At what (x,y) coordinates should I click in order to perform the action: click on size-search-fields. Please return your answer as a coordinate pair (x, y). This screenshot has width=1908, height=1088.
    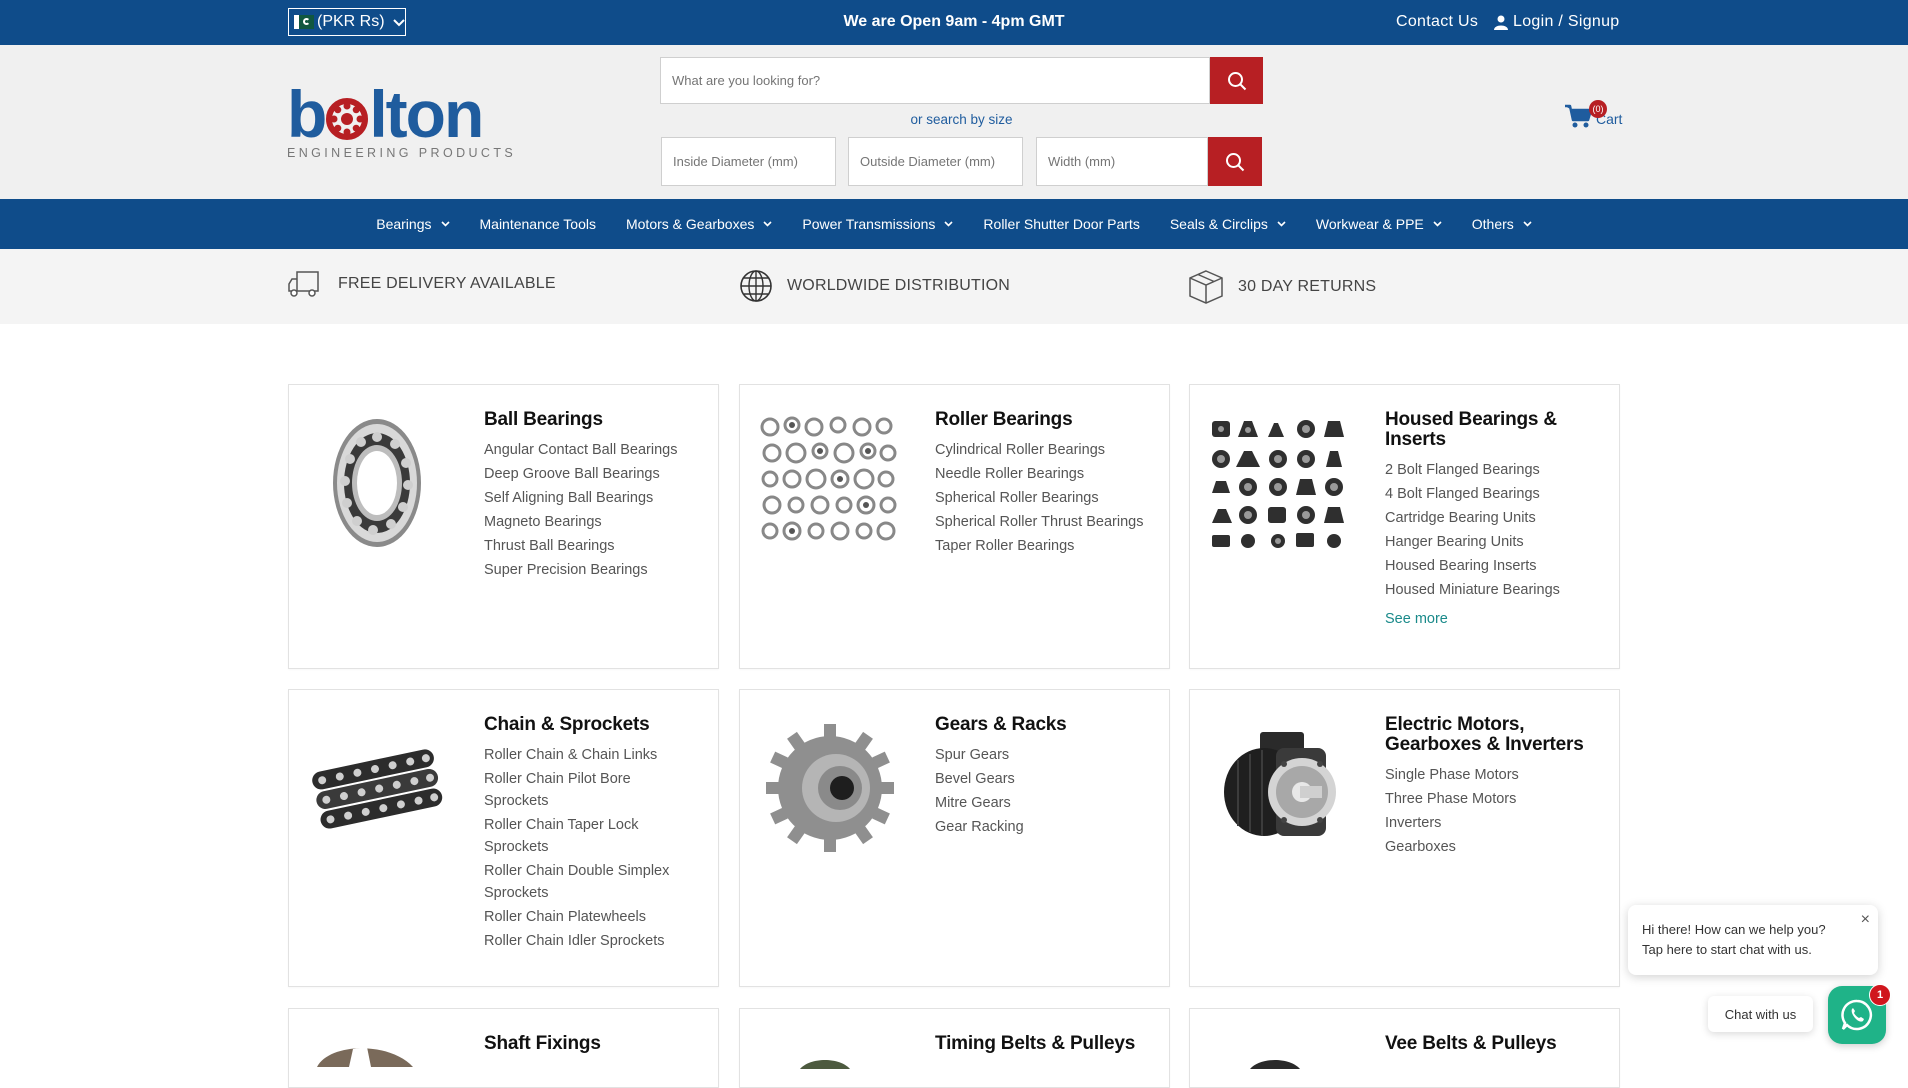
    Looking at the image, I should click on (961, 161).